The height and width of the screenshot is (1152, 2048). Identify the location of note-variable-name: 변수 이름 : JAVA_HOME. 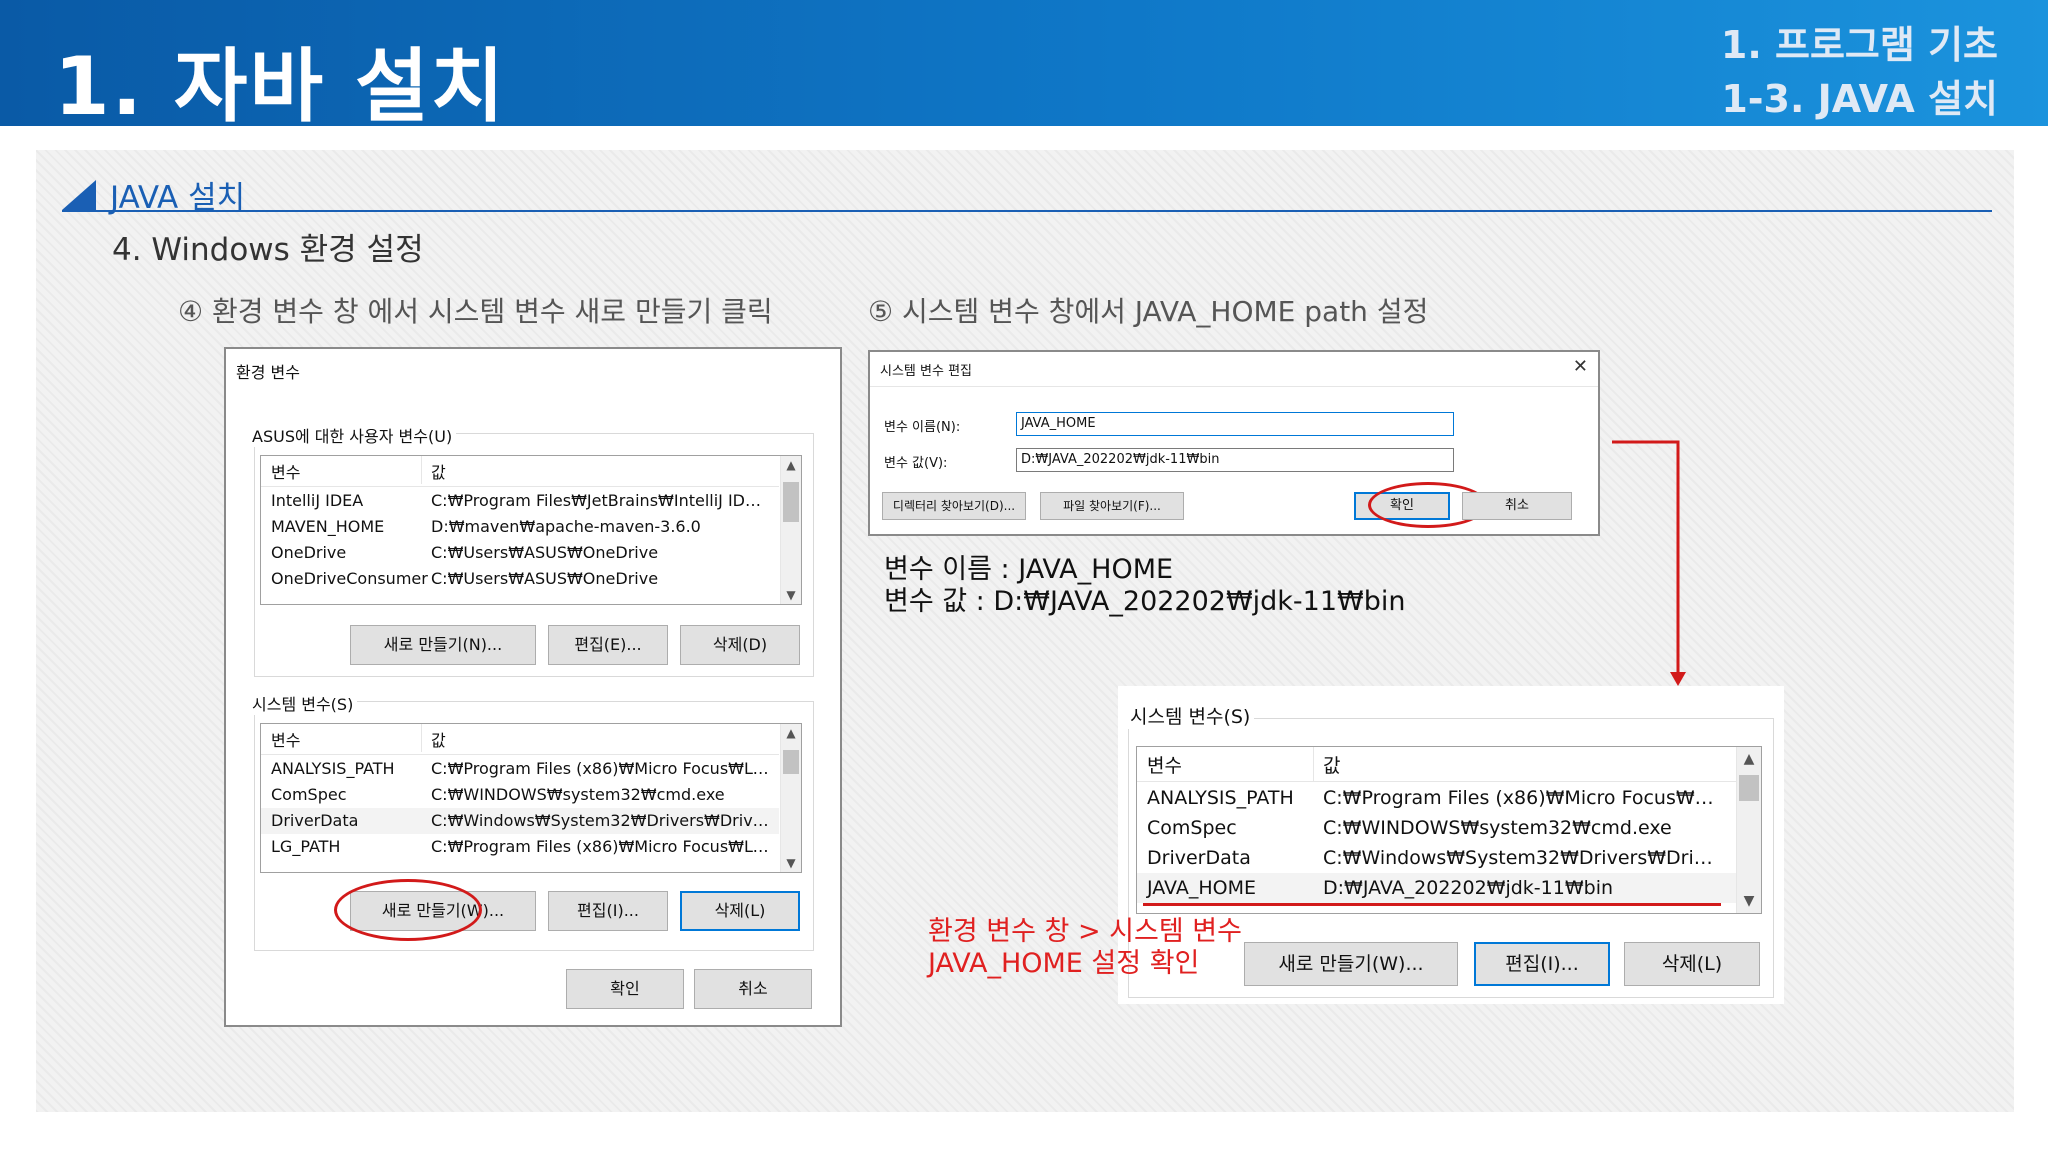
(1029, 569).